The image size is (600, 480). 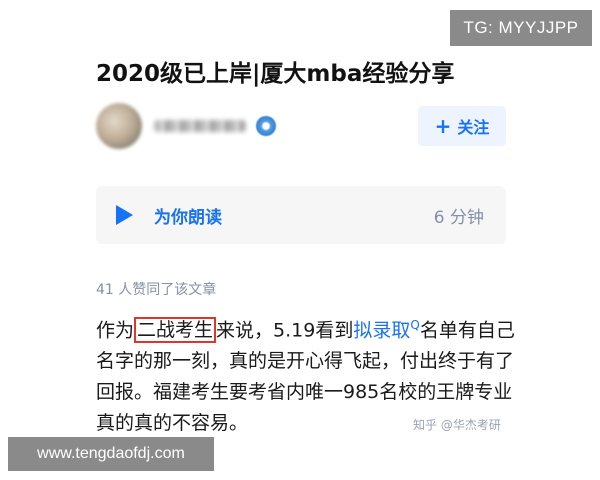 I want to click on admission-list-link: 拟录取, so click(x=381, y=330).